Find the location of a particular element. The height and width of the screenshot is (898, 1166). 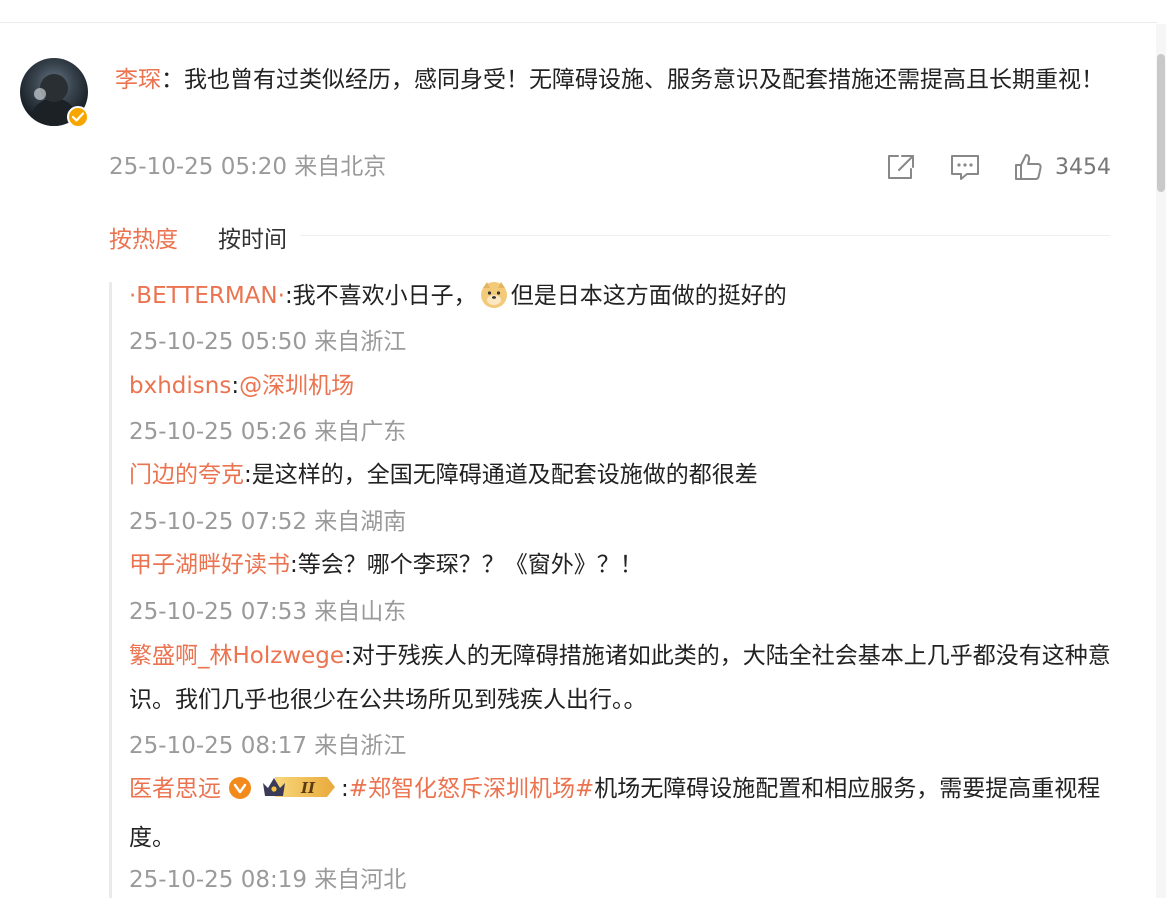

tab-by-hot: 按热度 is located at coordinates (143, 236).